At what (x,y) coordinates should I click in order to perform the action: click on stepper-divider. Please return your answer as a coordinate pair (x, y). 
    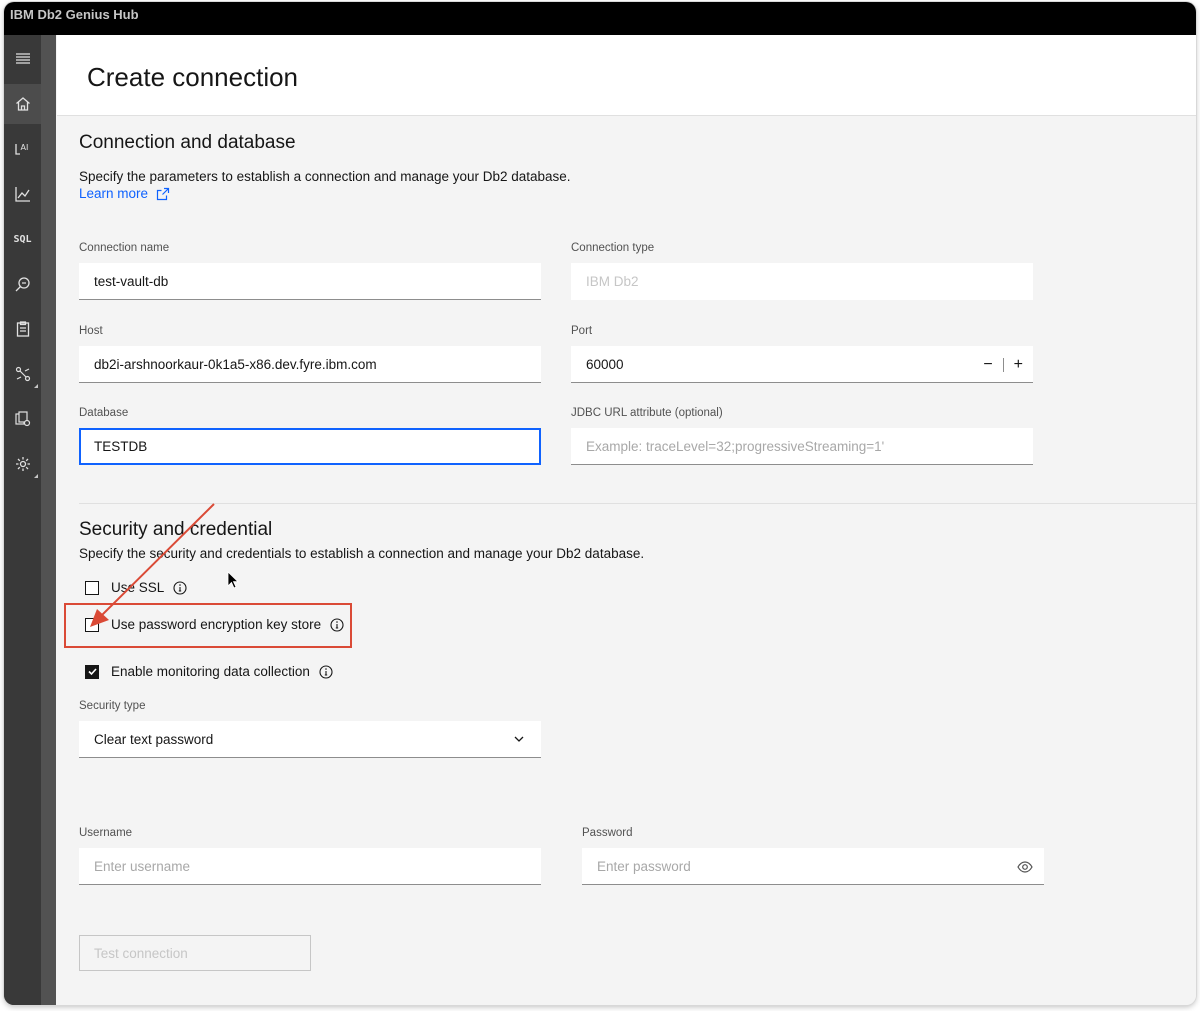
    Looking at the image, I should click on (1003, 364).